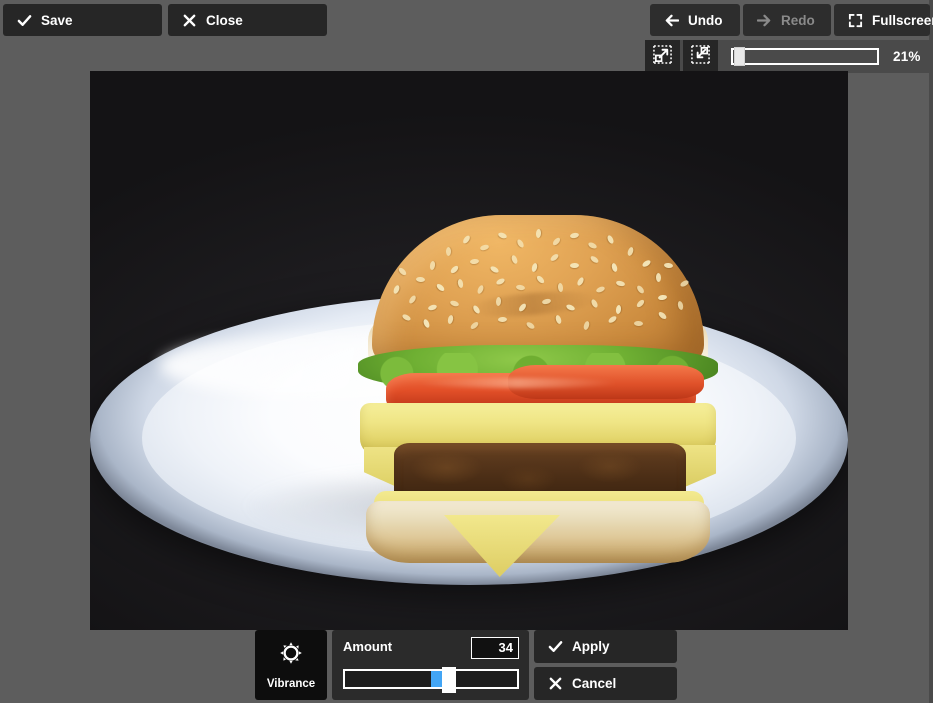 Image resolution: width=933 pixels, height=703 pixels. I want to click on cancel-button: Cancel, so click(605, 683).